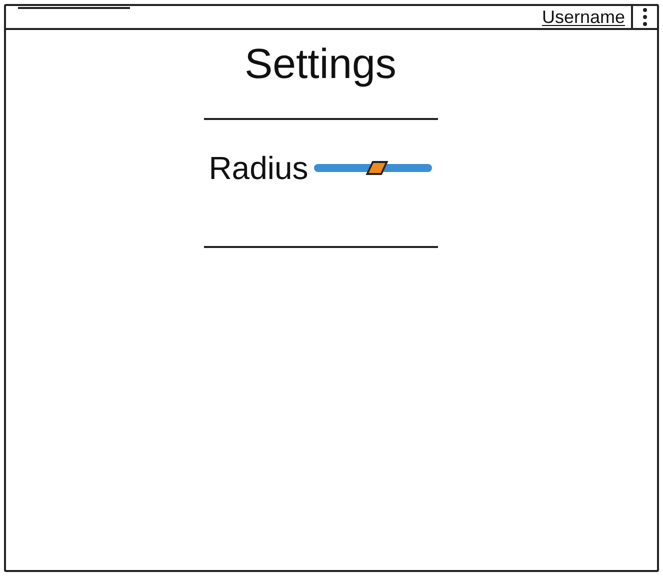 The width and height of the screenshot is (663, 578). I want to click on slider-track, so click(373, 168).